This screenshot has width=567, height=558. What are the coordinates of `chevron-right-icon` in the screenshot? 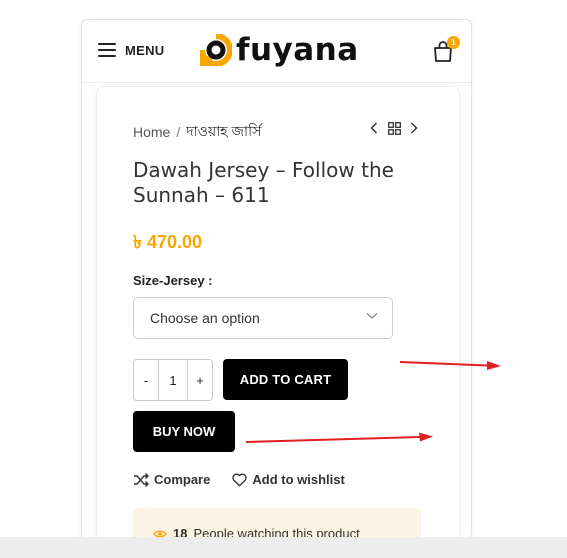 It's located at (414, 128).